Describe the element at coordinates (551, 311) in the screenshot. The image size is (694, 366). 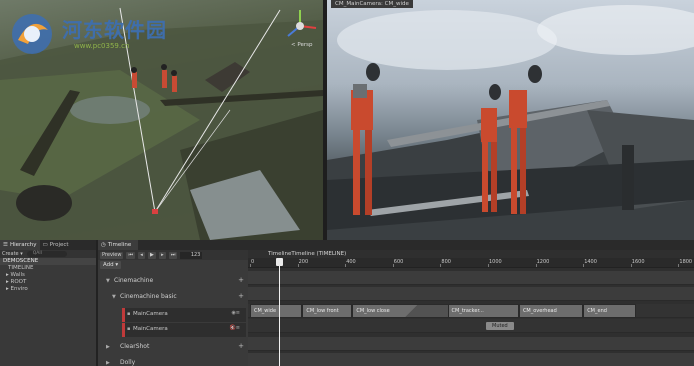
I see `timeline-clip: CM_overhead` at that location.